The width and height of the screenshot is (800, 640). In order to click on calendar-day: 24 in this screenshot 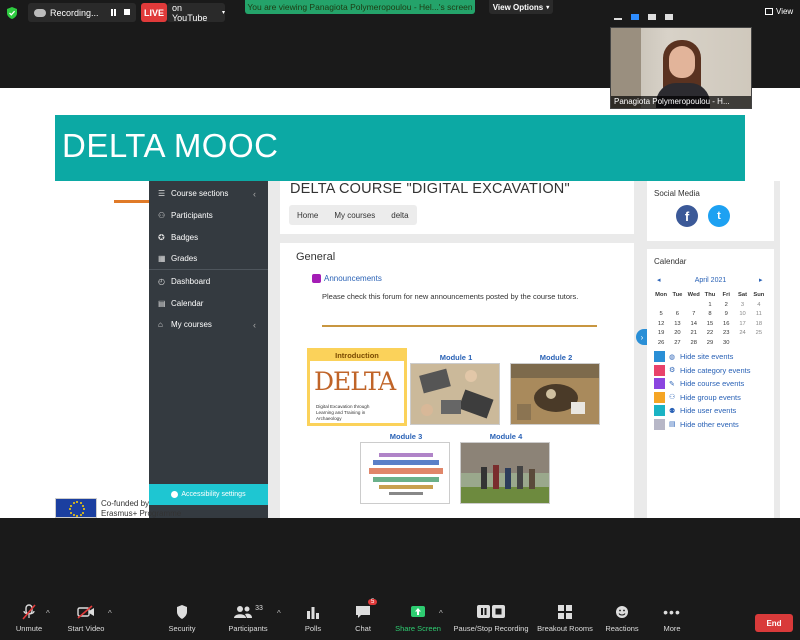, I will do `click(742, 334)`.